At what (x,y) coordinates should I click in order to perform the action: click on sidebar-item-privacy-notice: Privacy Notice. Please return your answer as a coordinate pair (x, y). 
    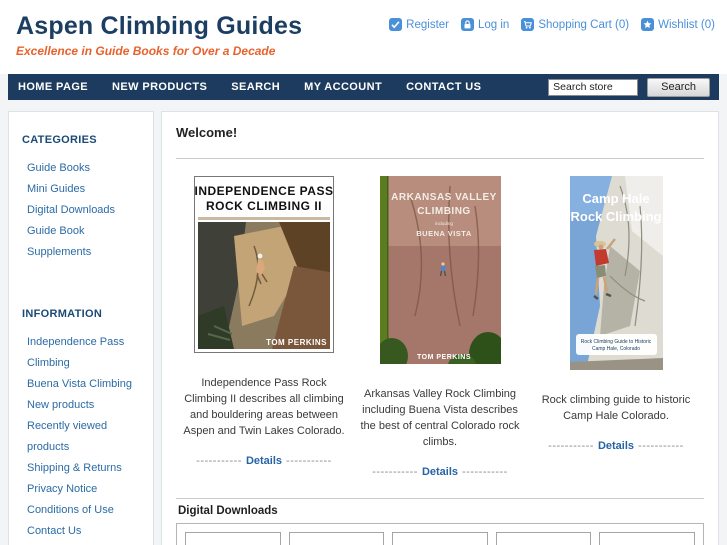
    Looking at the image, I should click on (62, 489).